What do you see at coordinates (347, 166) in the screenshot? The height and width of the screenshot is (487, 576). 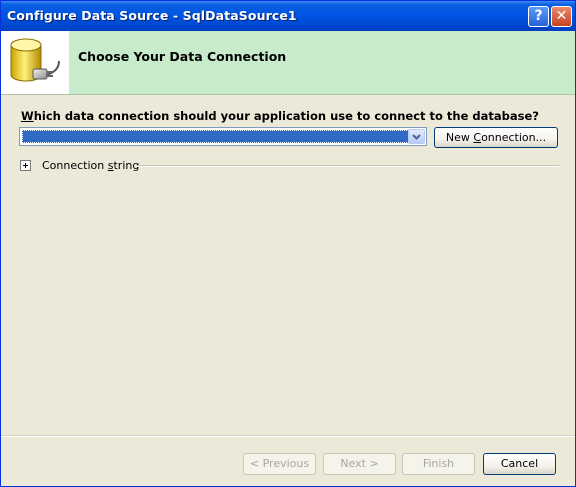 I see `section-divider` at bounding box center [347, 166].